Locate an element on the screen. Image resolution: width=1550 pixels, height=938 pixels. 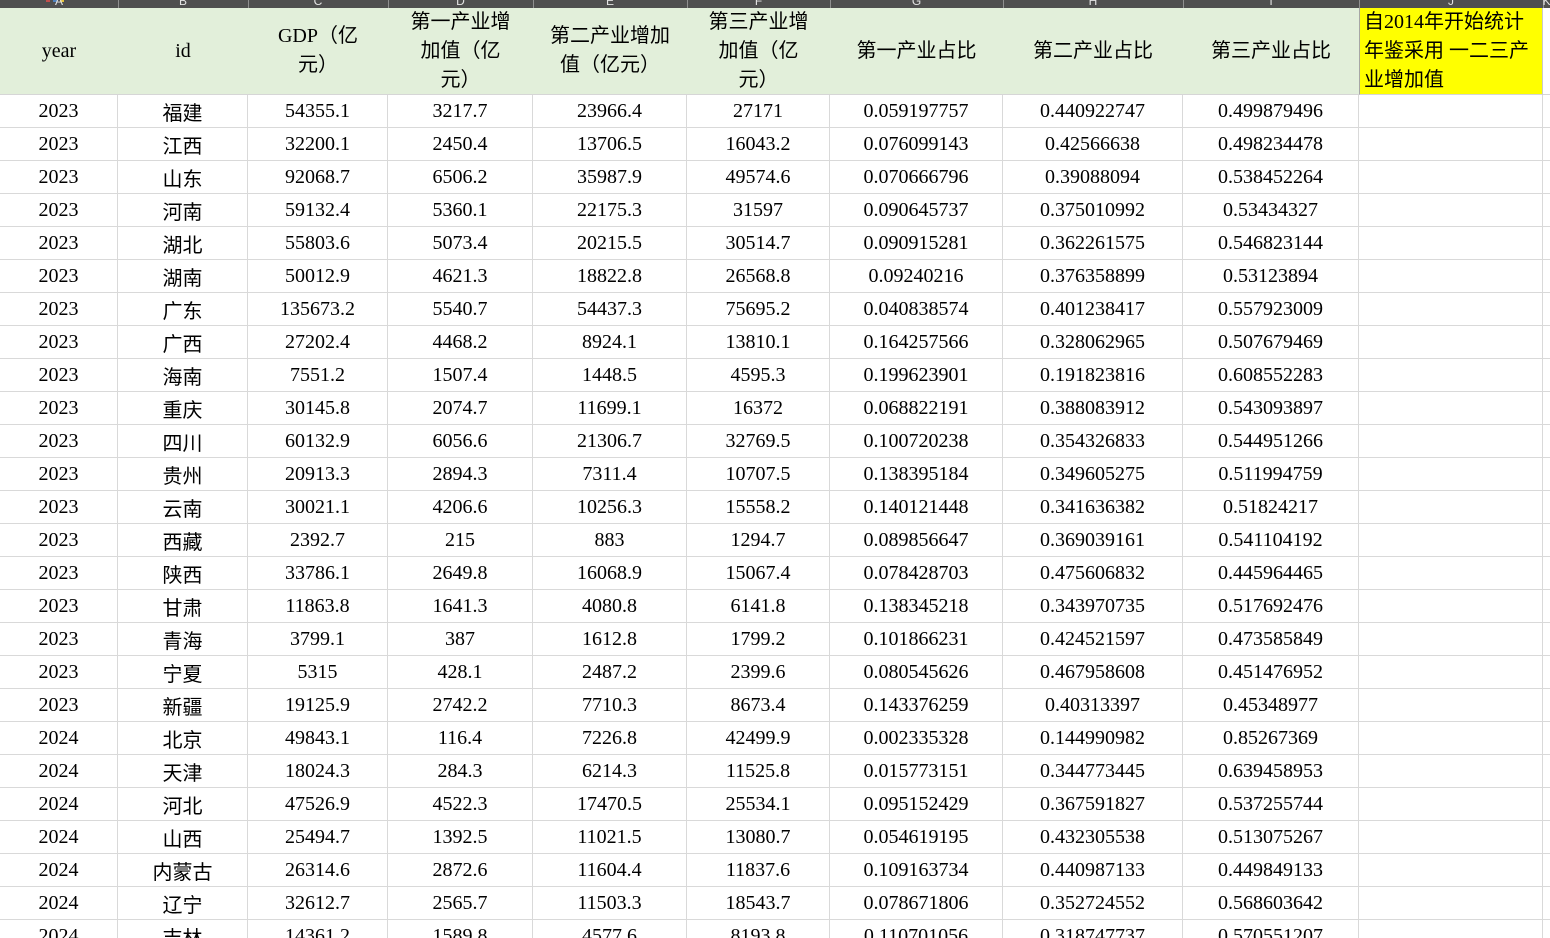
table-cell: 0.53434327 is located at coordinates (1271, 210).